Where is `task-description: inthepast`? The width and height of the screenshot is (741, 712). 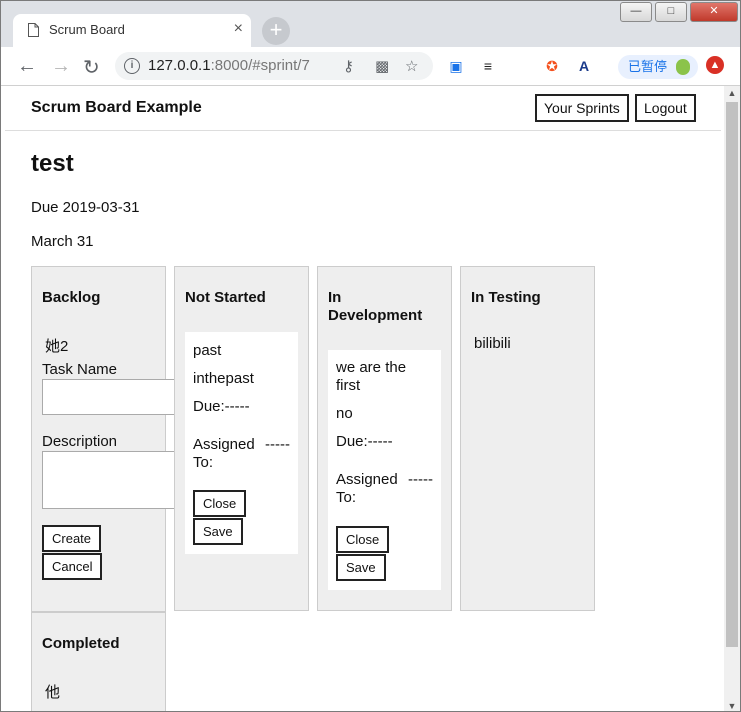 task-description: inthepast is located at coordinates (223, 378).